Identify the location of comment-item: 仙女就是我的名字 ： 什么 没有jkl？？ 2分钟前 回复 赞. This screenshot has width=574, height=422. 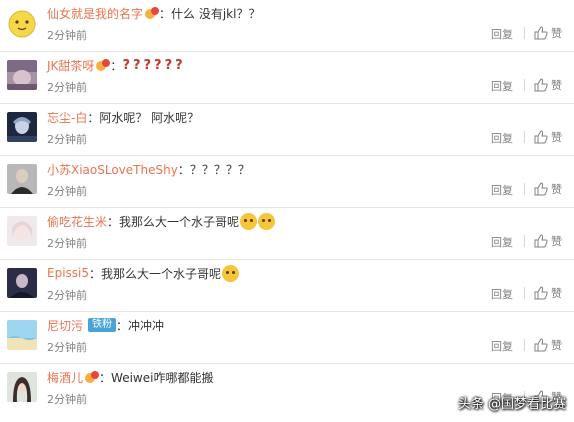
(287, 26).